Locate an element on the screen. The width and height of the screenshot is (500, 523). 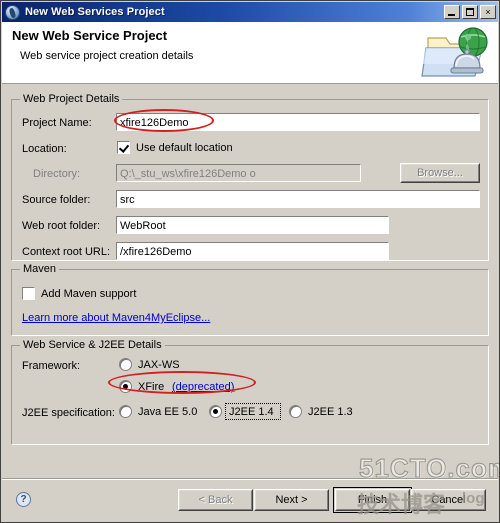
source-folder-input: src is located at coordinates (298, 199).